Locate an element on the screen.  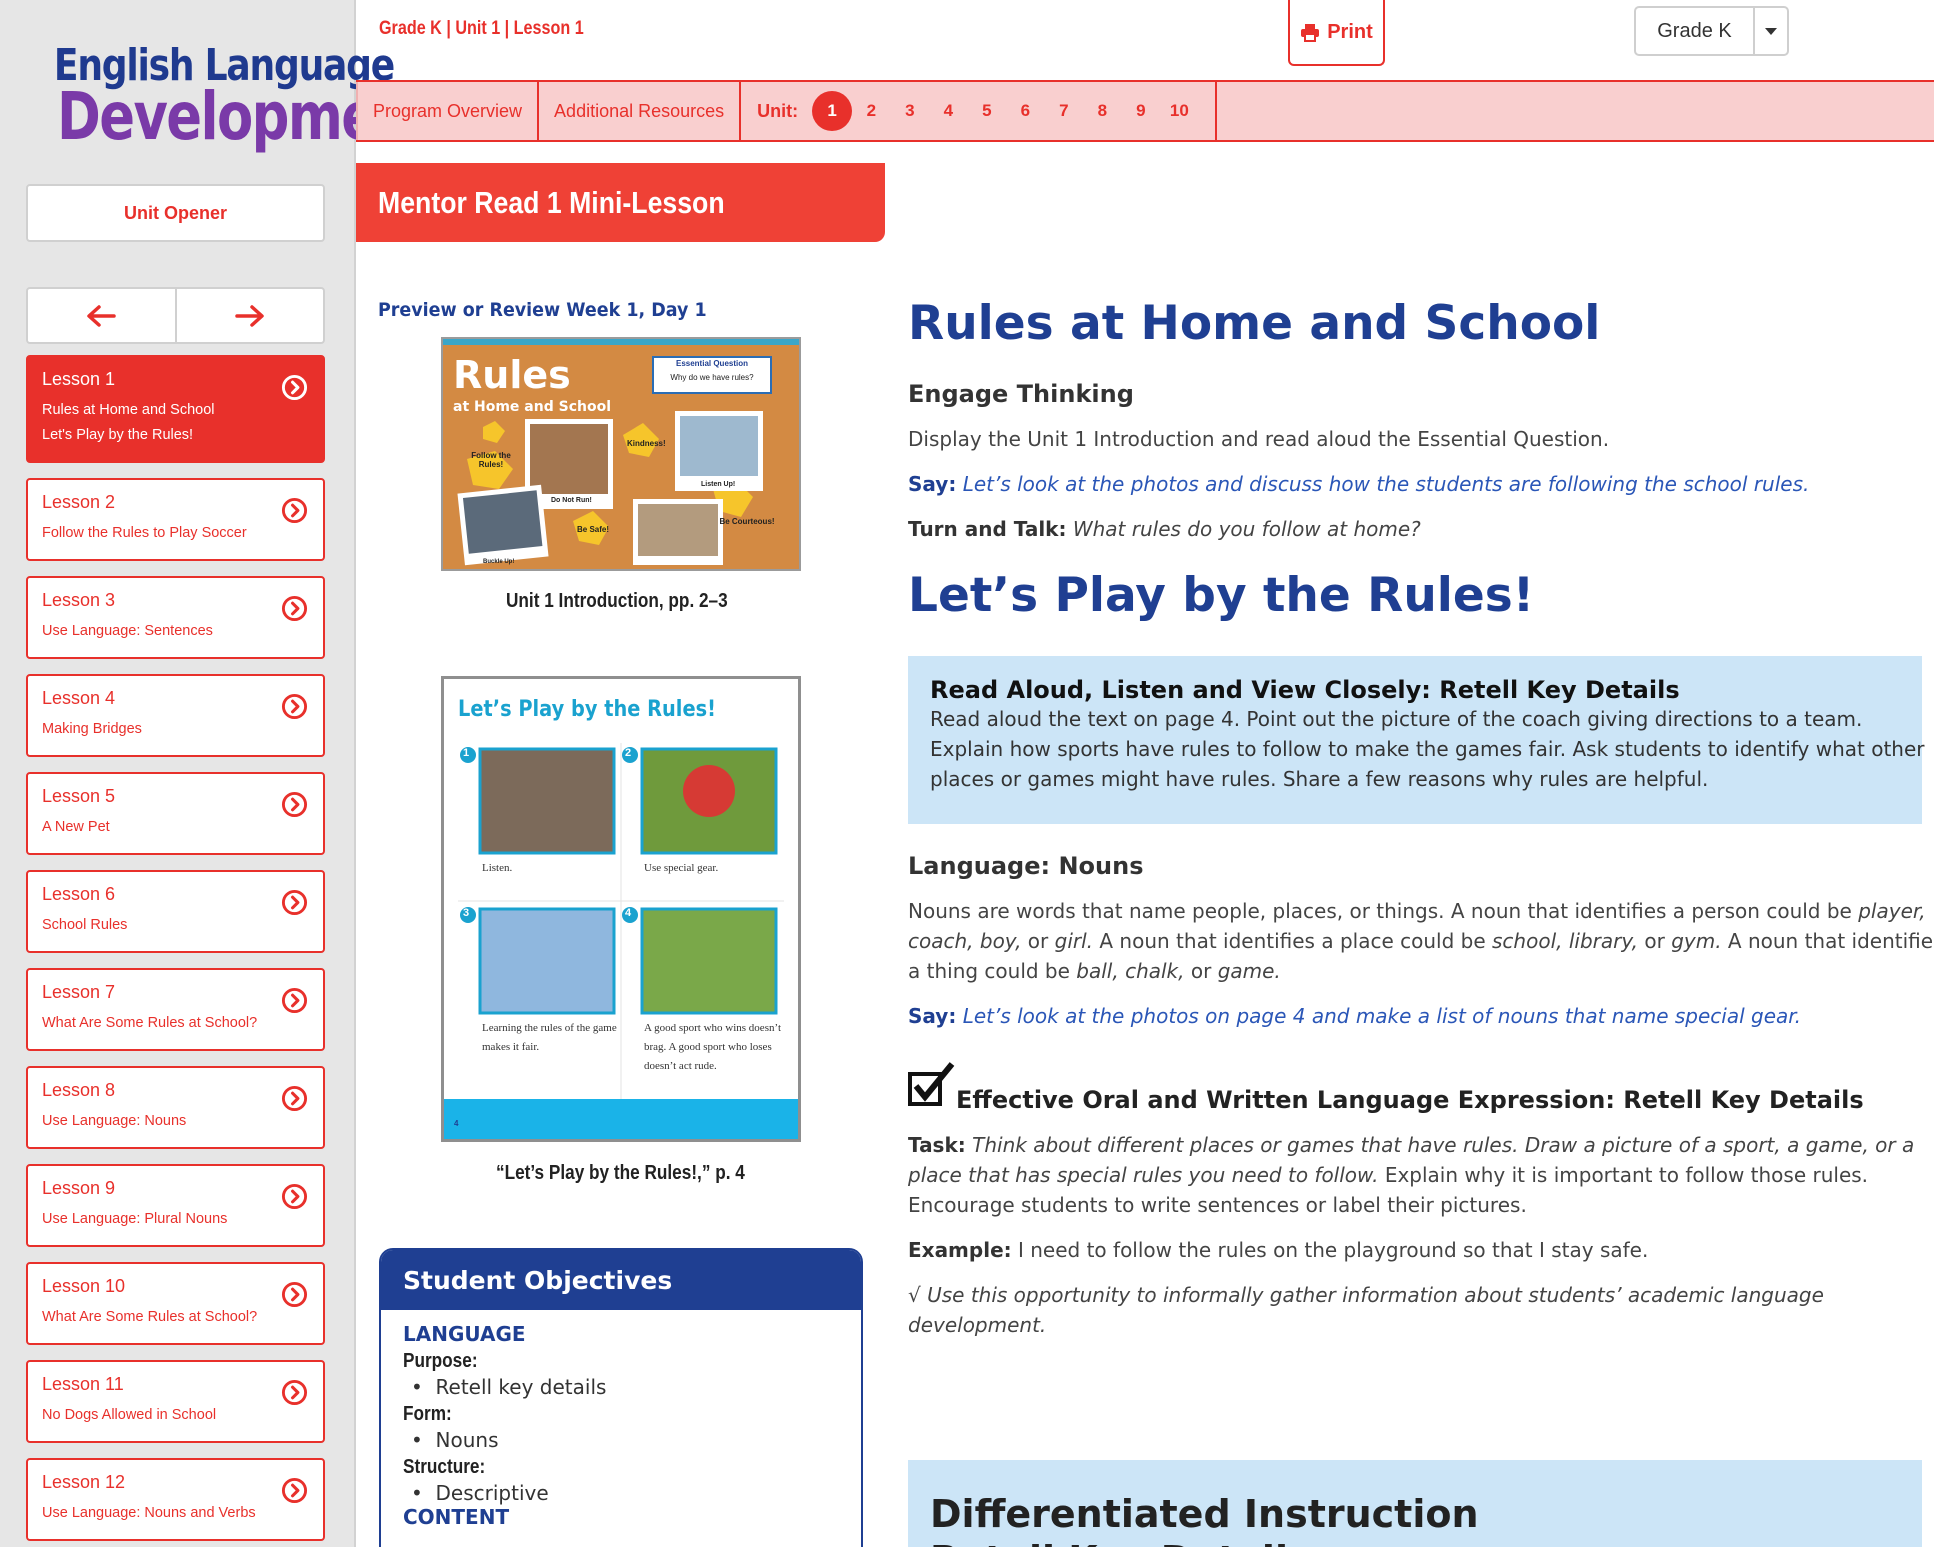
printer-icon is located at coordinates (1310, 32).